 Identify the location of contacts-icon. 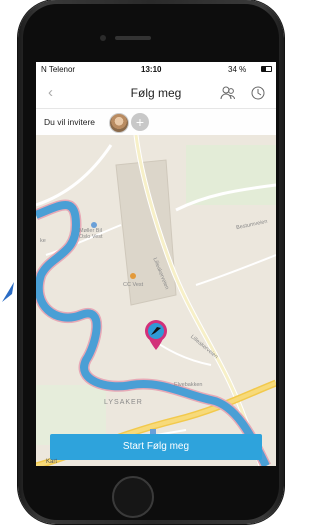
(228, 93).